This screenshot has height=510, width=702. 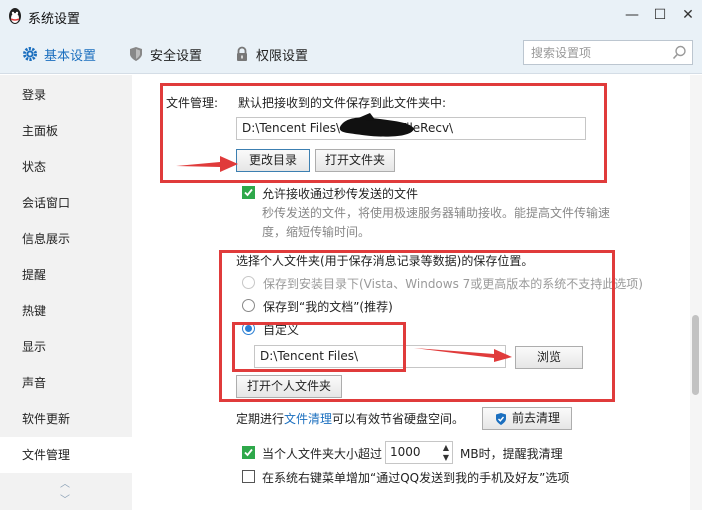 I want to click on tab-security-settings: 安全设置, so click(x=165, y=54).